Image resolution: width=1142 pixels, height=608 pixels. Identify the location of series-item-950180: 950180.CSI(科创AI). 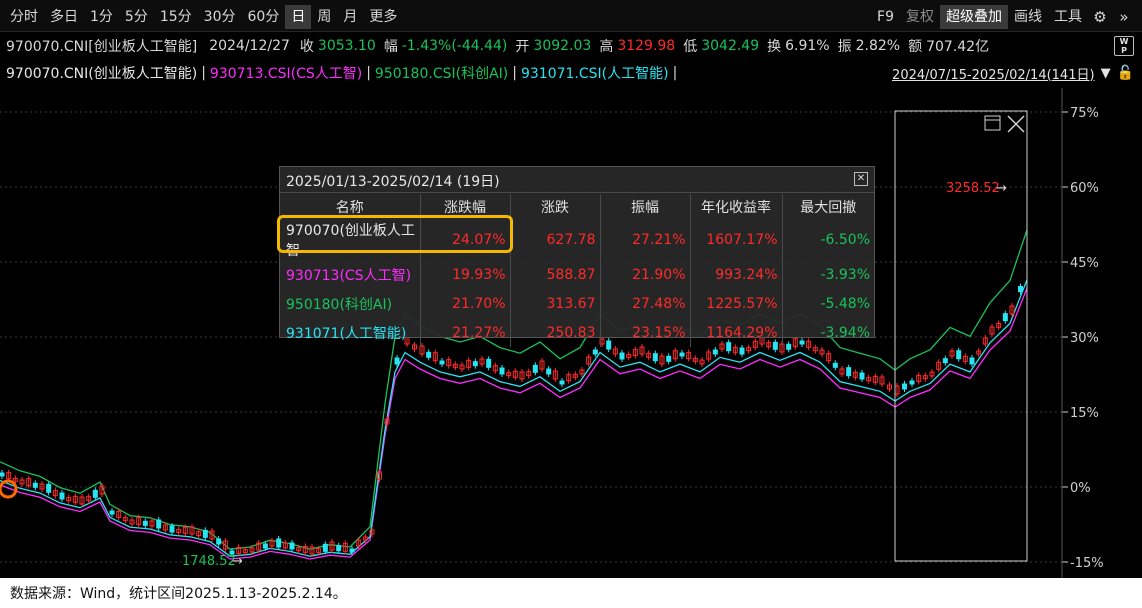
(441, 73).